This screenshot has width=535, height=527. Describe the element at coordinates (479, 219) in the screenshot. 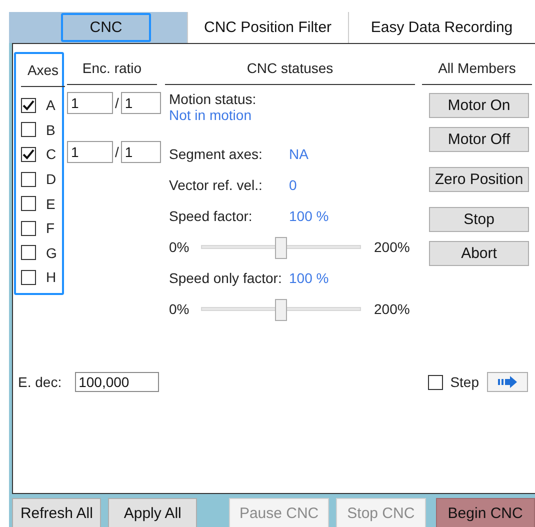

I see `action-button: Stop` at that location.